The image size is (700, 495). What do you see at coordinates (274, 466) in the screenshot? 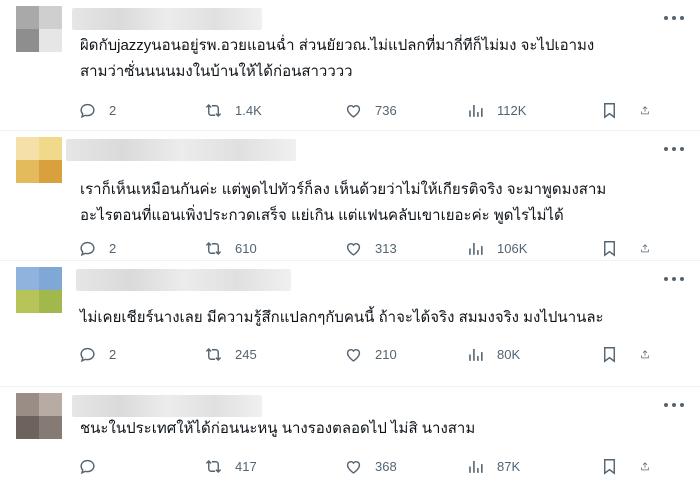
I see `repost-button: 417` at bounding box center [274, 466].